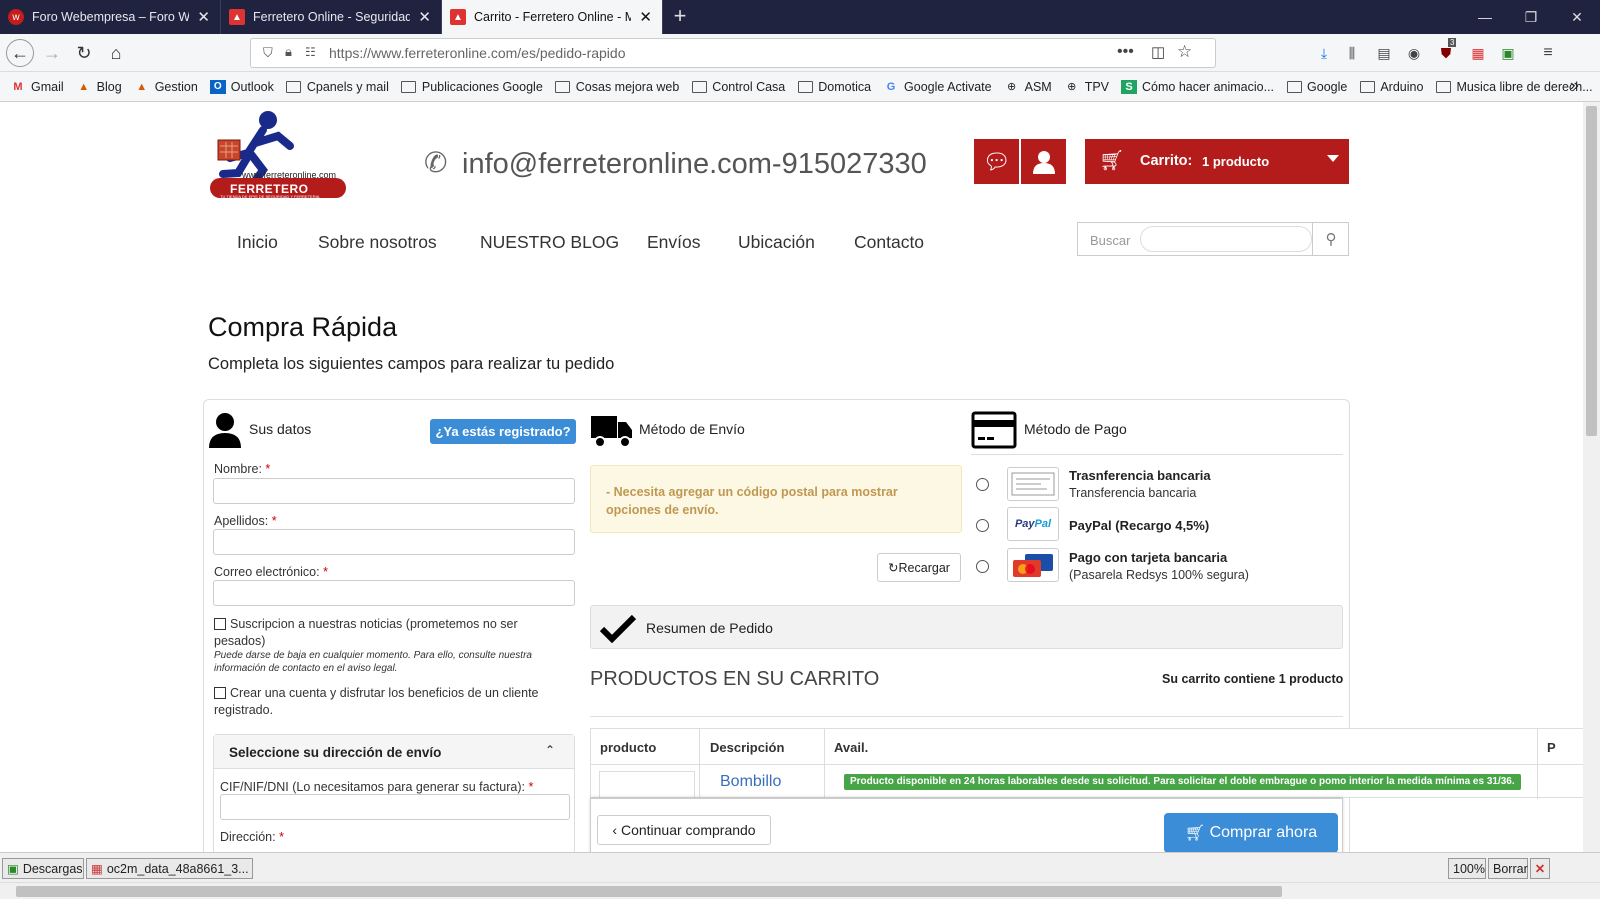 This screenshot has height=899, width=1600. What do you see at coordinates (1577, 17) in the screenshot?
I see `window-close-icon: ✕` at bounding box center [1577, 17].